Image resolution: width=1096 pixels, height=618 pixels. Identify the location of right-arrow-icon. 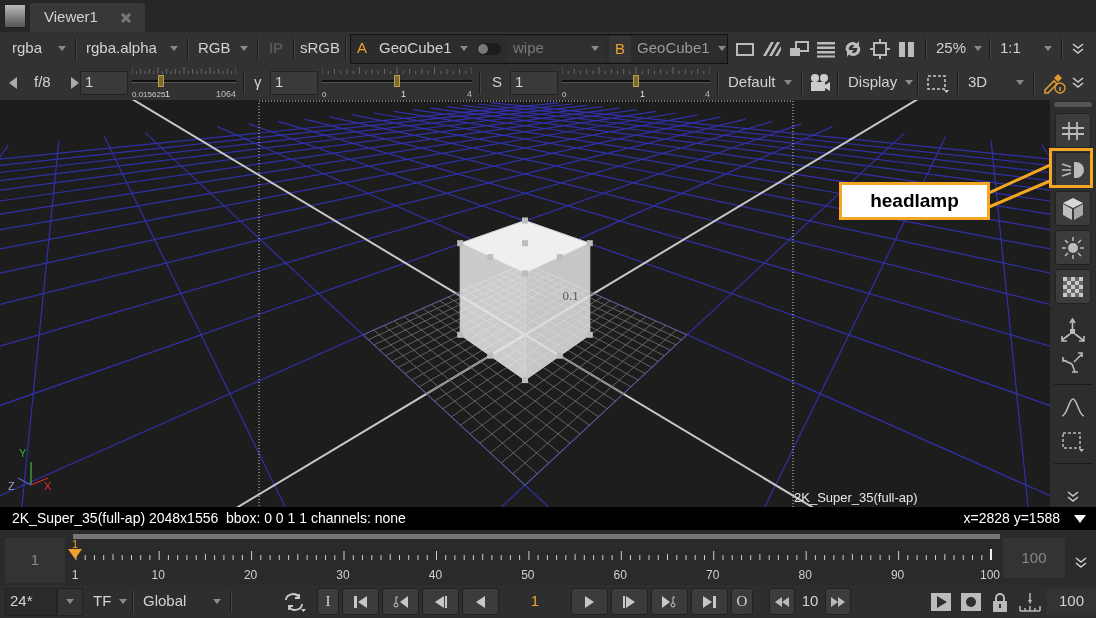
(75, 82).